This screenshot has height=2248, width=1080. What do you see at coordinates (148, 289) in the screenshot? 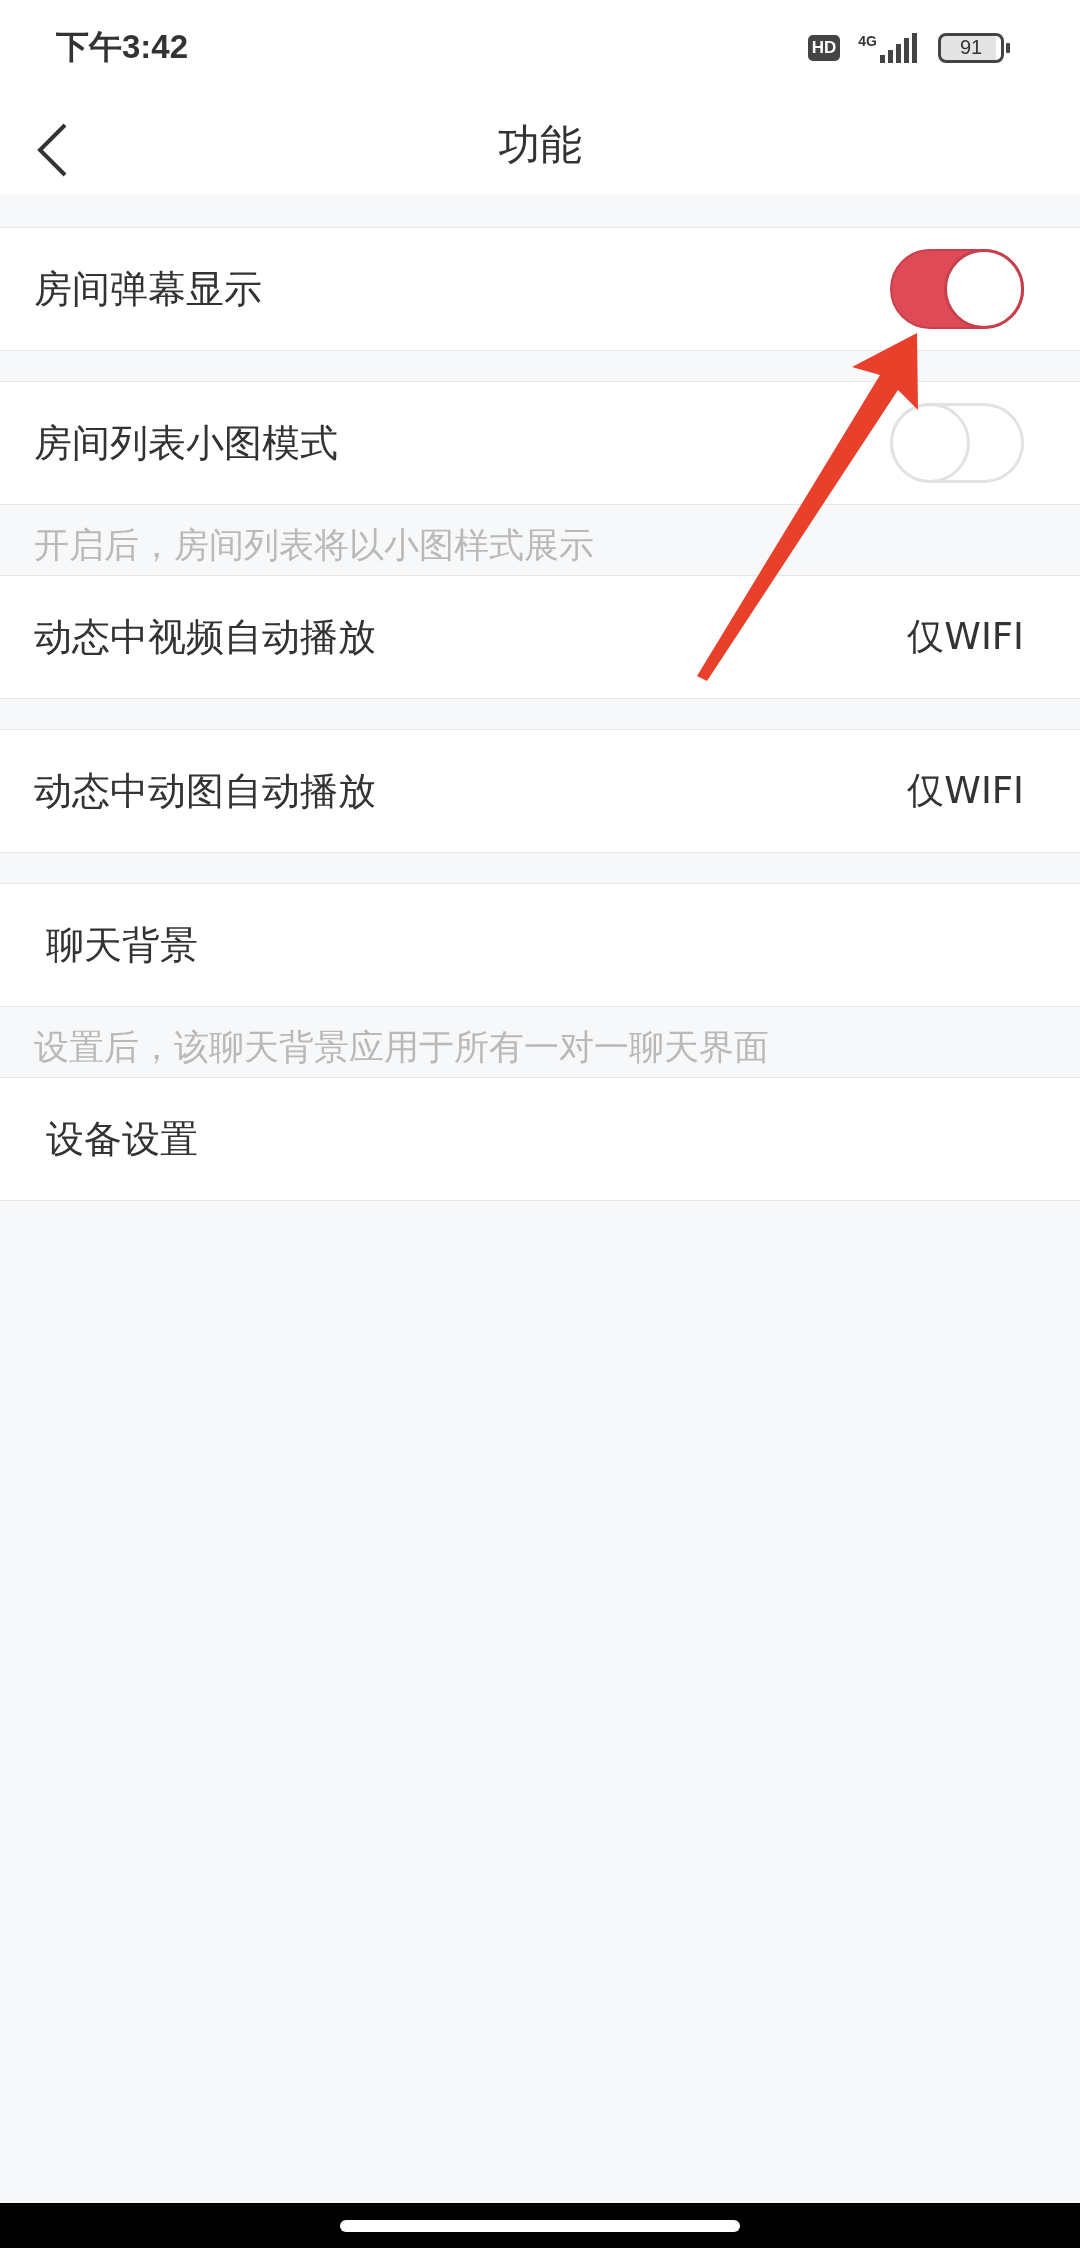
I see `setting-label: 房间弹幕显示` at bounding box center [148, 289].